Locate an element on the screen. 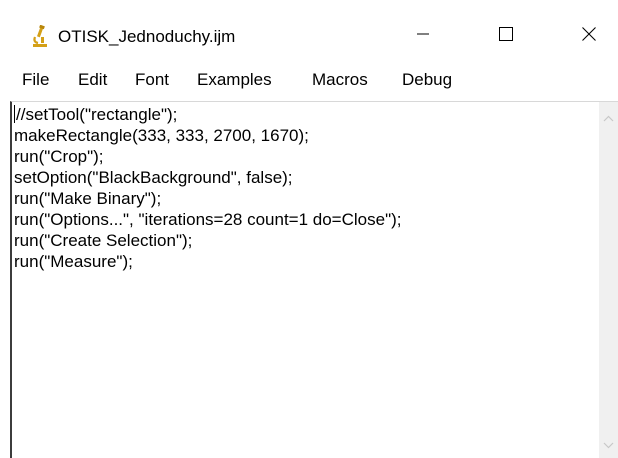 The image size is (618, 458). menu-bar: File Edit Font Examples Macros Debug is located at coordinates (309, 80).